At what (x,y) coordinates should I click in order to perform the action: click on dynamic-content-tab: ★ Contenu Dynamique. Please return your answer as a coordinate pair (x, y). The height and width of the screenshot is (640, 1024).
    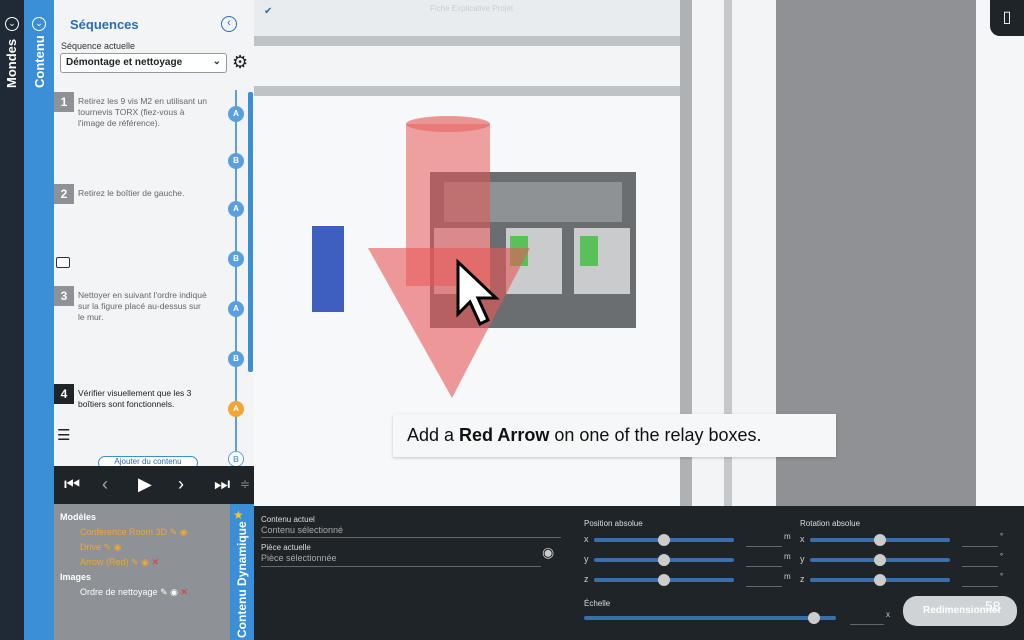
    Looking at the image, I should click on (242, 572).